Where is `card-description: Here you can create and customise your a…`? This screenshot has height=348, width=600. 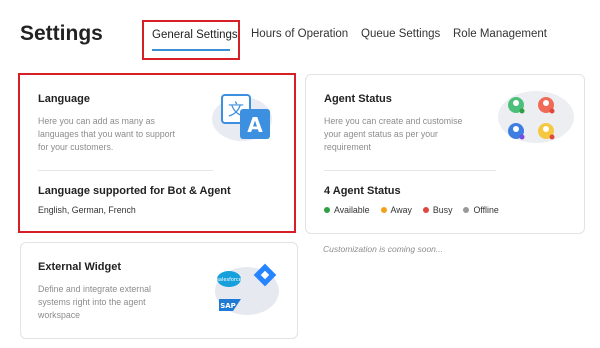
card-description: Here you can create and customise your a… is located at coordinates (393, 134).